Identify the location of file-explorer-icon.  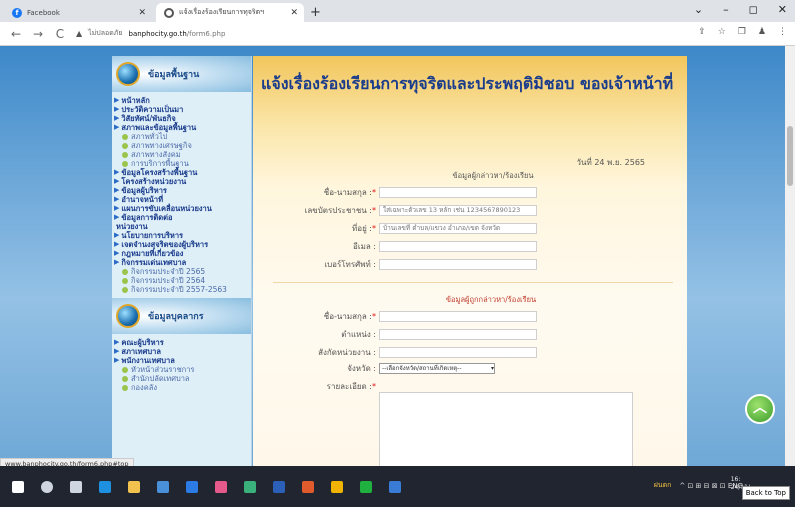
(134, 486).